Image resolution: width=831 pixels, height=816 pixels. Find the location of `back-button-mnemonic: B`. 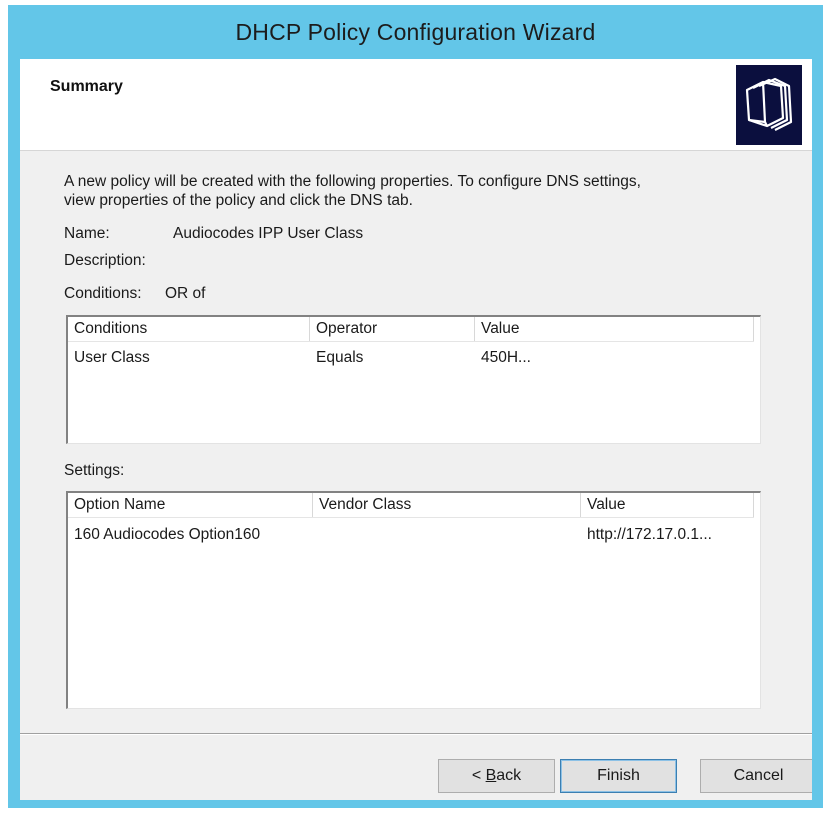

back-button-mnemonic: B is located at coordinates (491, 775).